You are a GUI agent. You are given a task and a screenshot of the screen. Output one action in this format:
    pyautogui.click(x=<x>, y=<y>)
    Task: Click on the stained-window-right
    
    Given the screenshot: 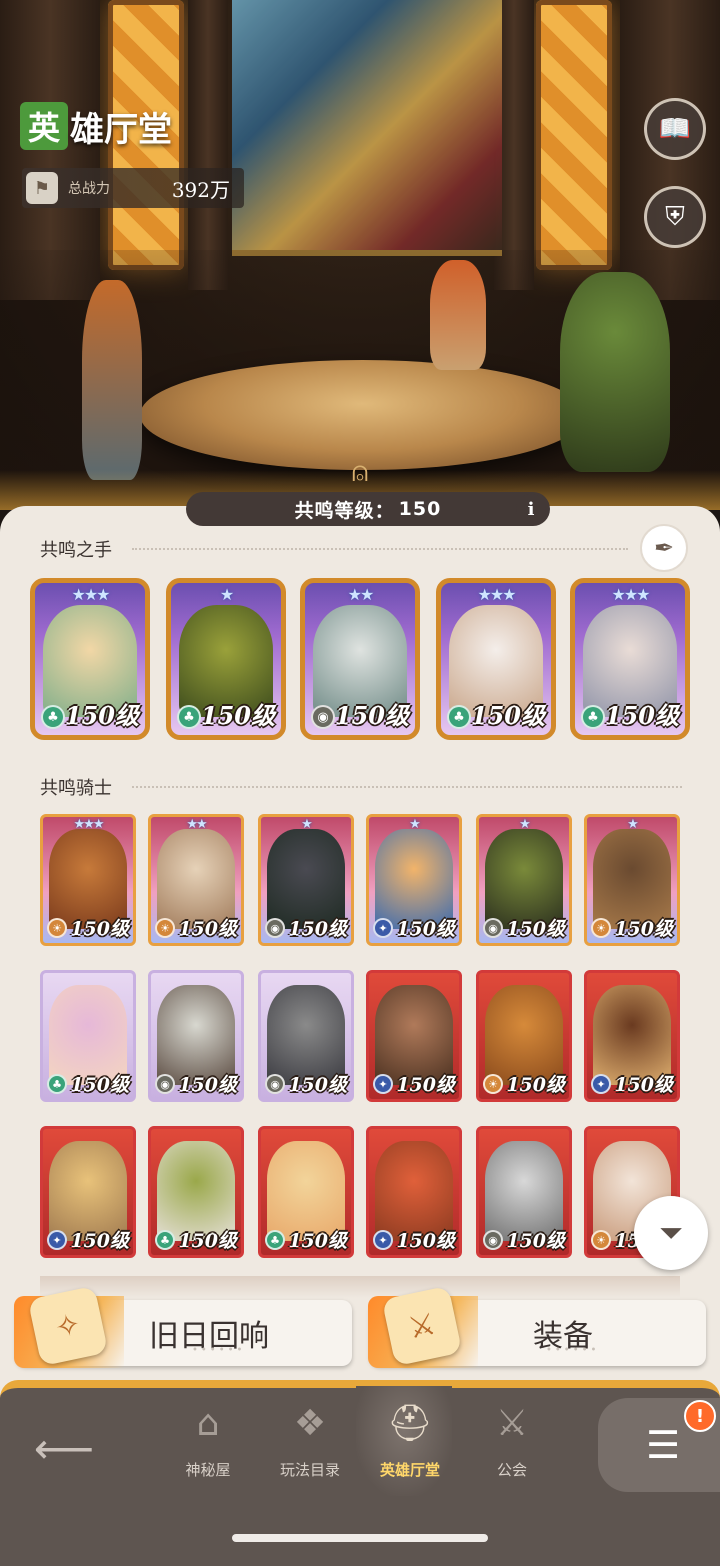 What is the action you would take?
    pyautogui.click(x=574, y=135)
    